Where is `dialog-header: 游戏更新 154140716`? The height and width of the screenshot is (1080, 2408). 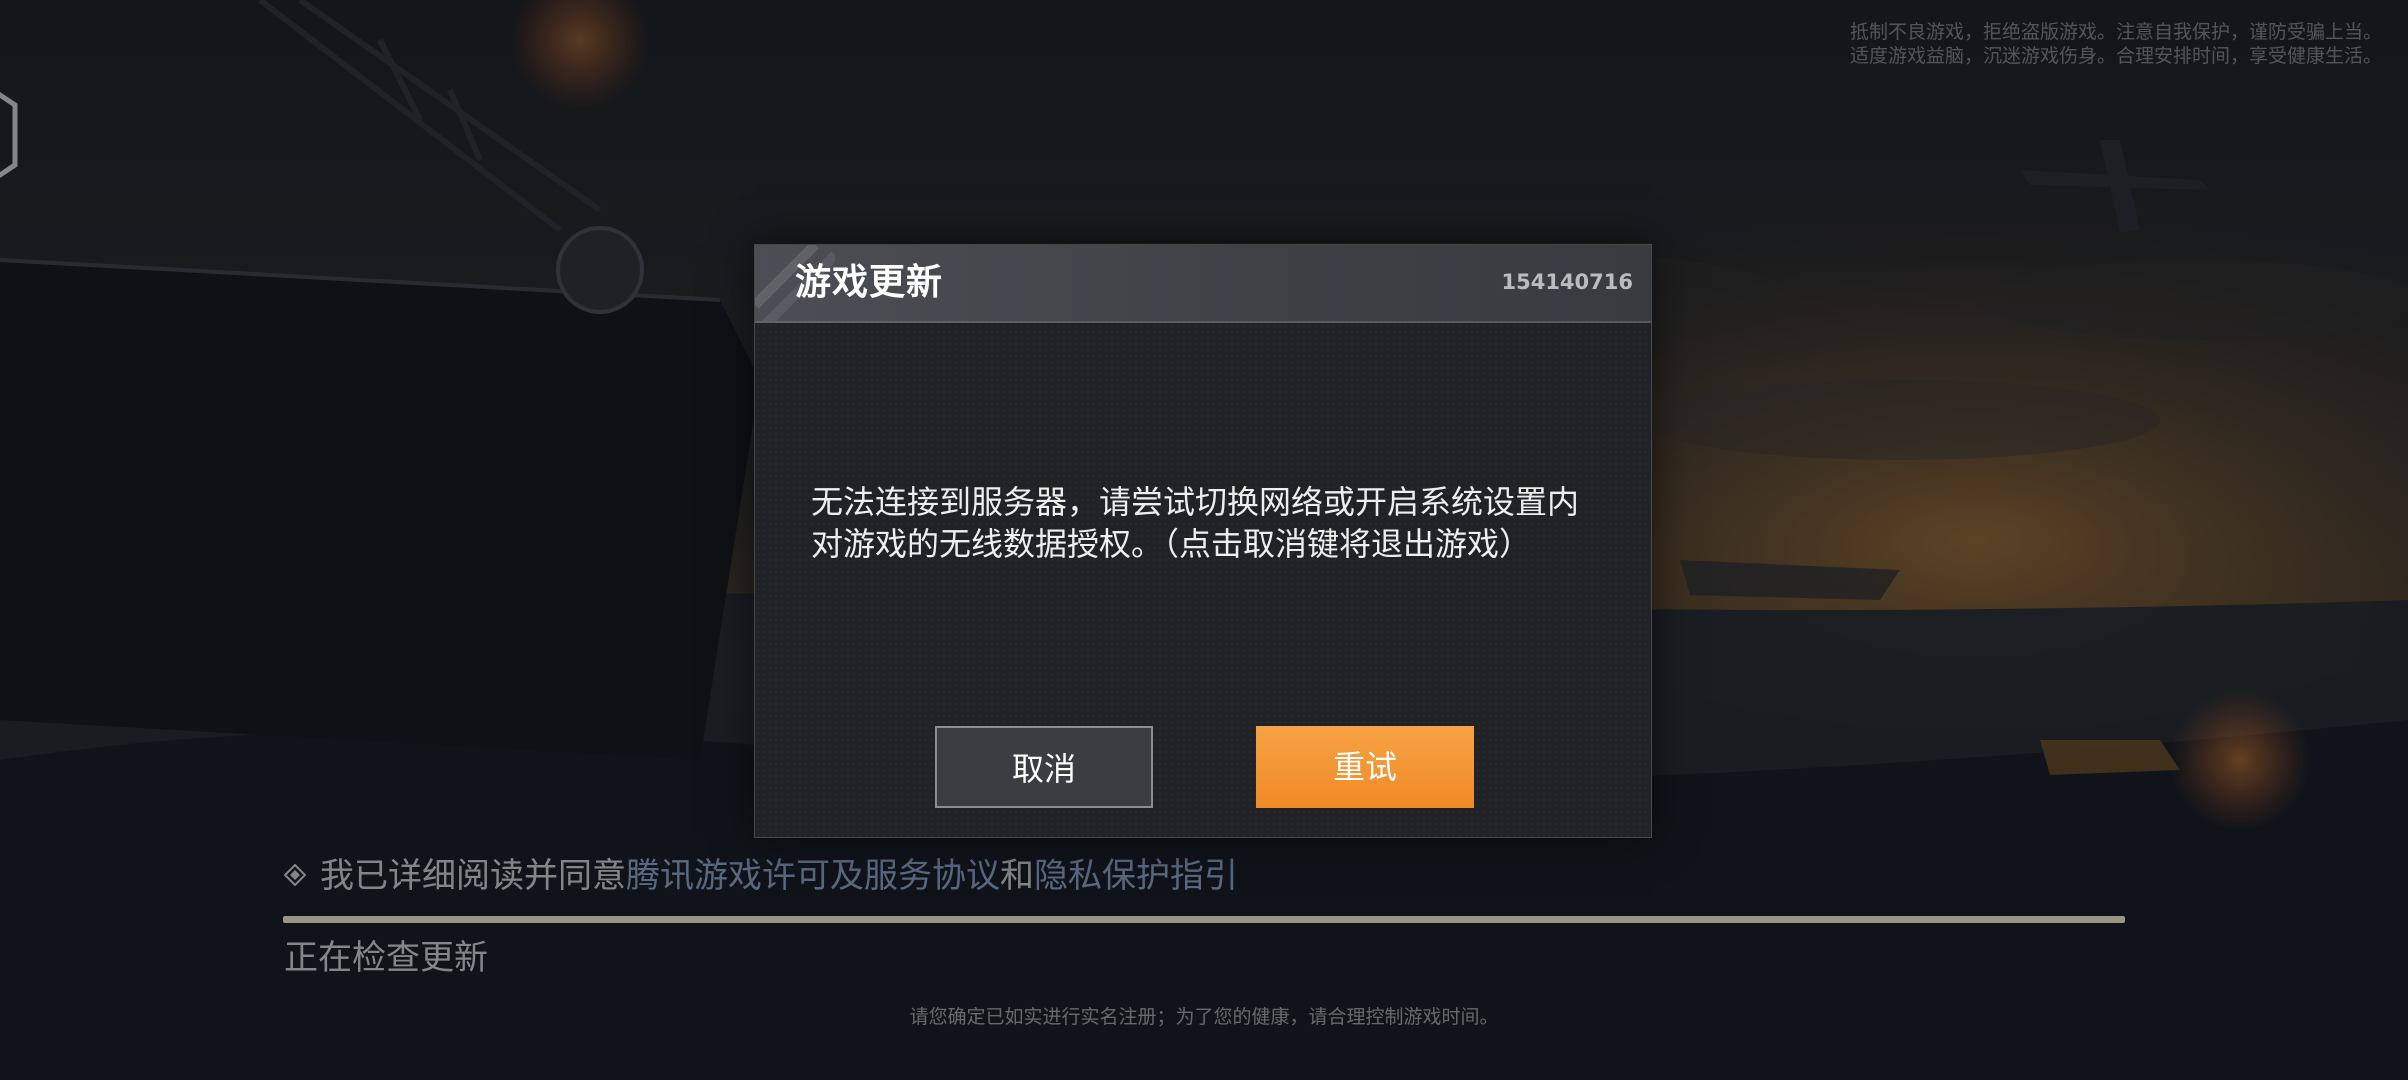
dialog-header: 游戏更新 154140716 is located at coordinates (1203, 284).